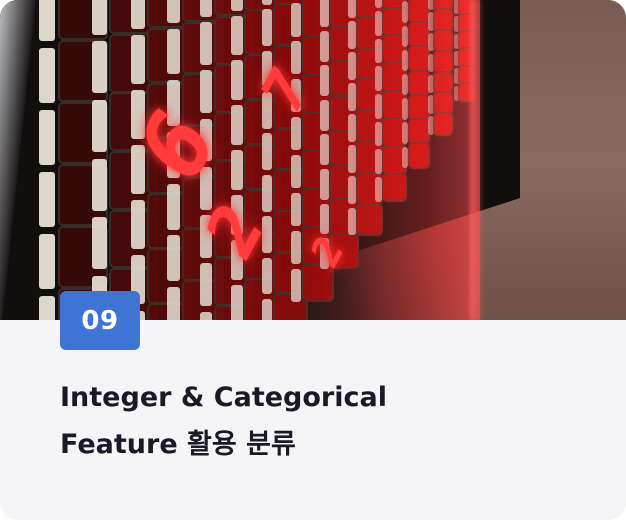 This screenshot has height=520, width=626. Describe the element at coordinates (178, 444) in the screenshot. I see `card-title-line-2: Feature 활용 분류` at that location.